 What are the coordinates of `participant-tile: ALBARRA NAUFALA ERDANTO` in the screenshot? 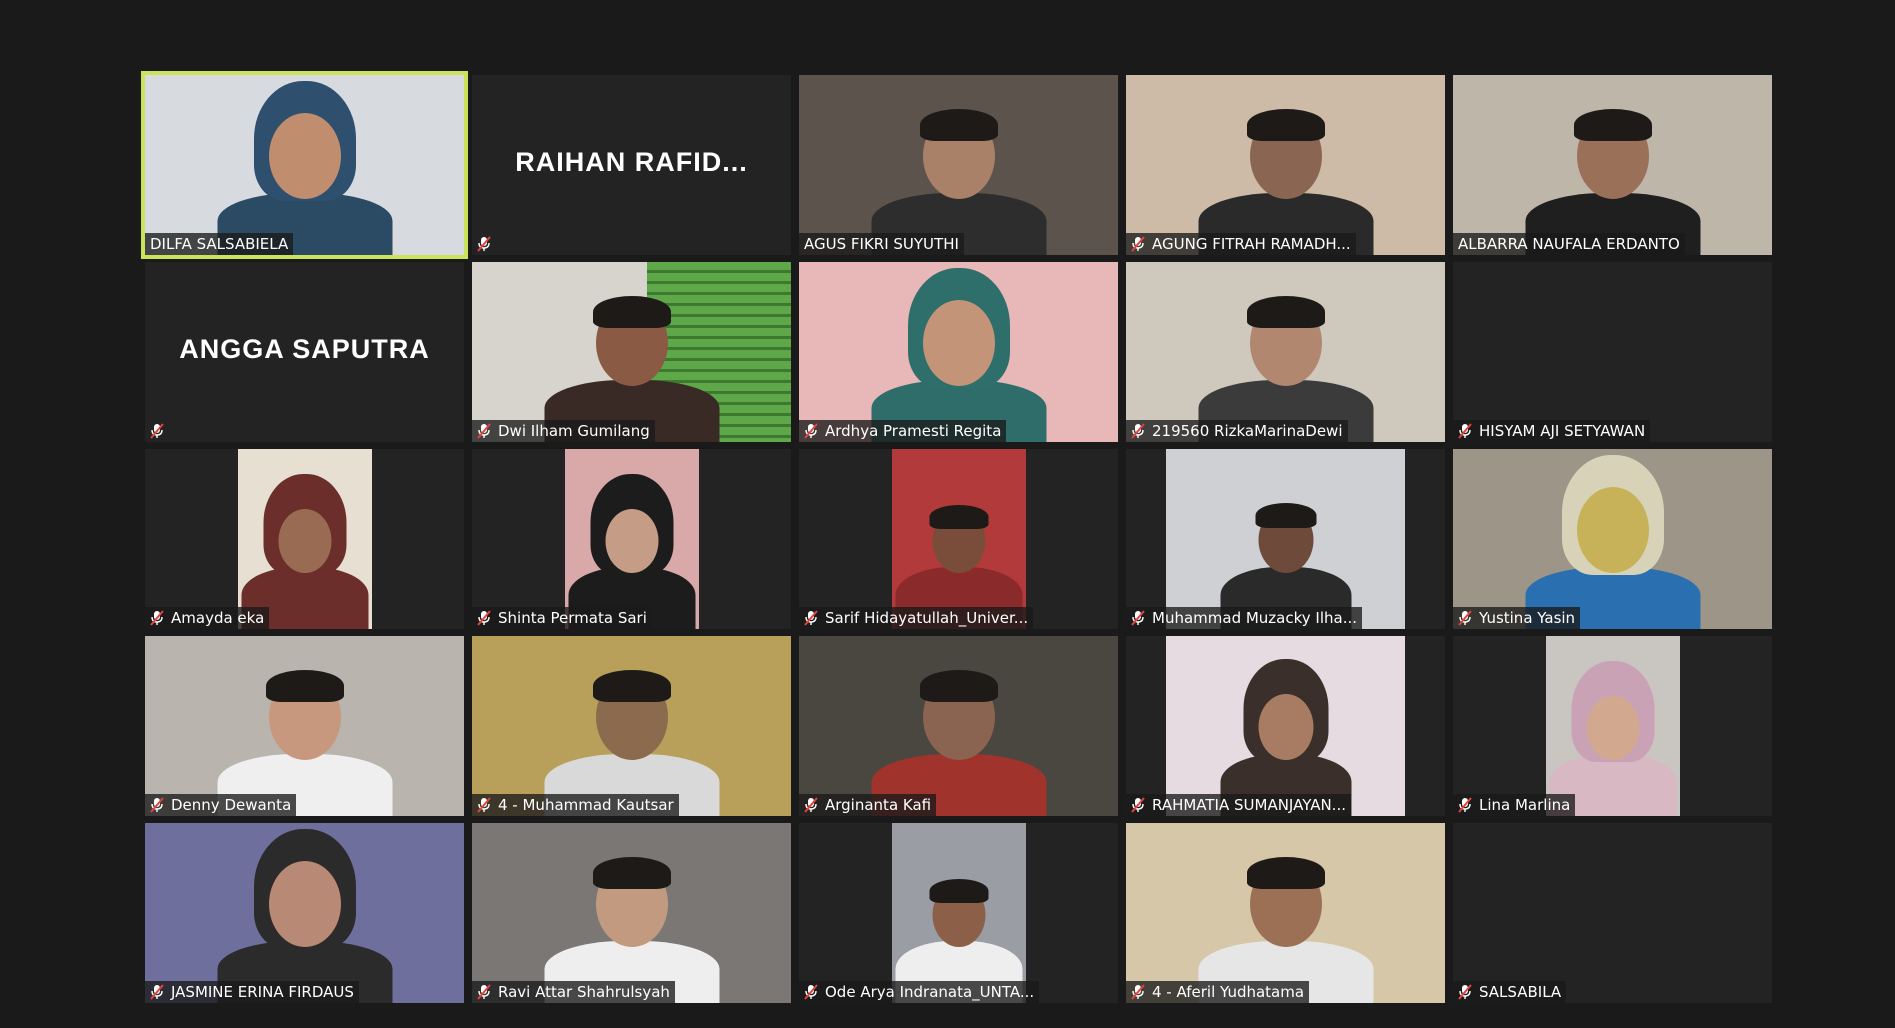 It's located at (1612, 165).